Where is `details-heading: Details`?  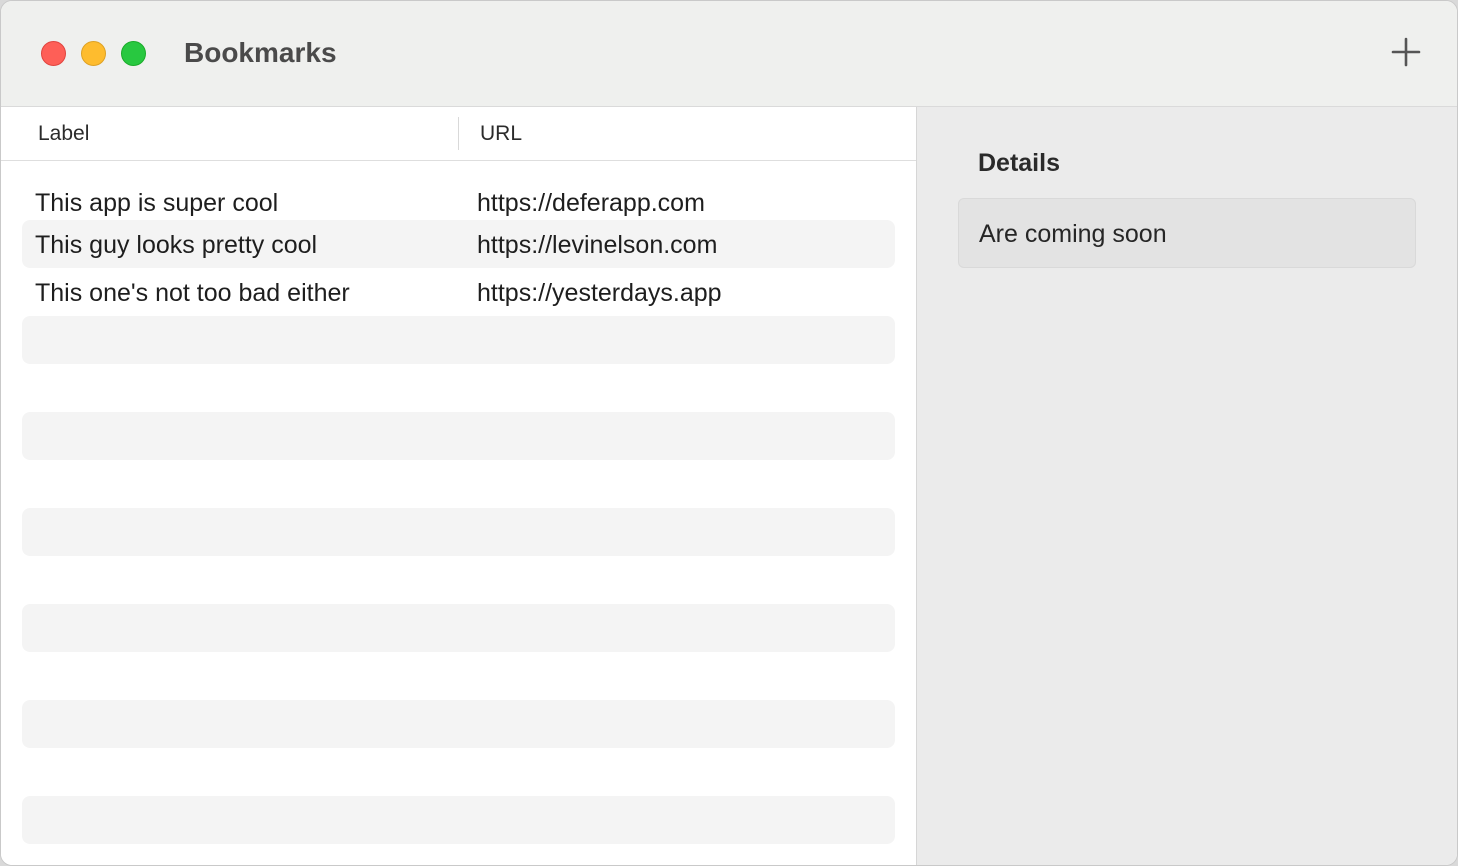 details-heading: Details is located at coordinates (1019, 163).